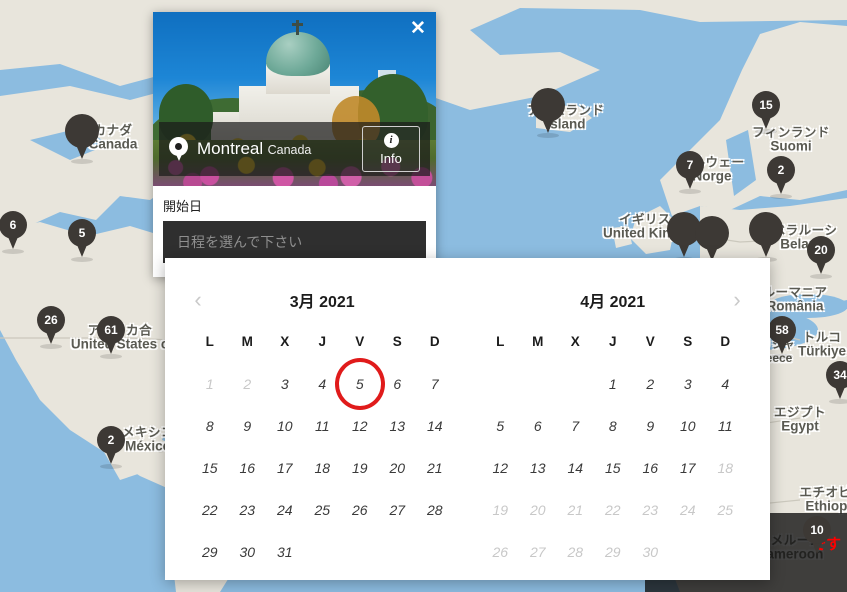 This screenshot has height=592, width=847. What do you see at coordinates (391, 149) in the screenshot?
I see `info-button: i Info` at bounding box center [391, 149].